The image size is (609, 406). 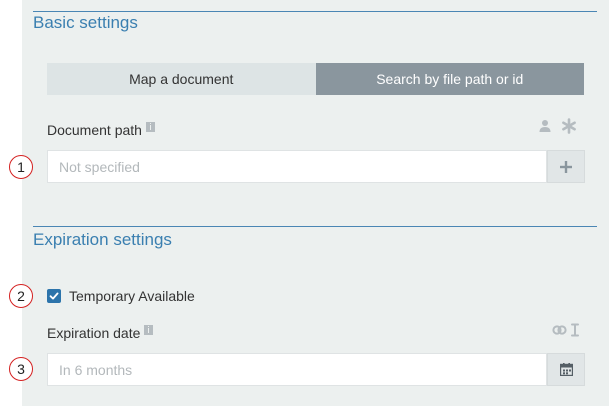 I want to click on section-divider-expiration, so click(x=315, y=226).